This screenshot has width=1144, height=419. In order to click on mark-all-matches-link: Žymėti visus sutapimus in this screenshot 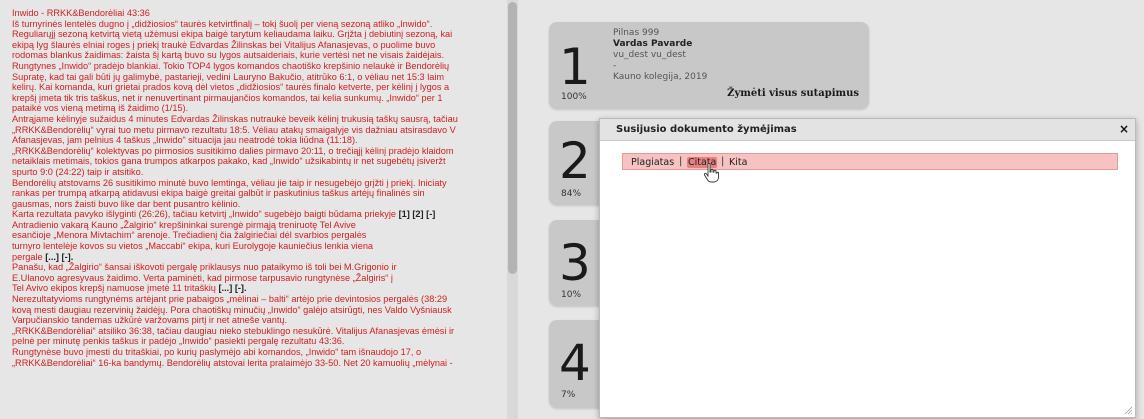, I will do `click(793, 93)`.